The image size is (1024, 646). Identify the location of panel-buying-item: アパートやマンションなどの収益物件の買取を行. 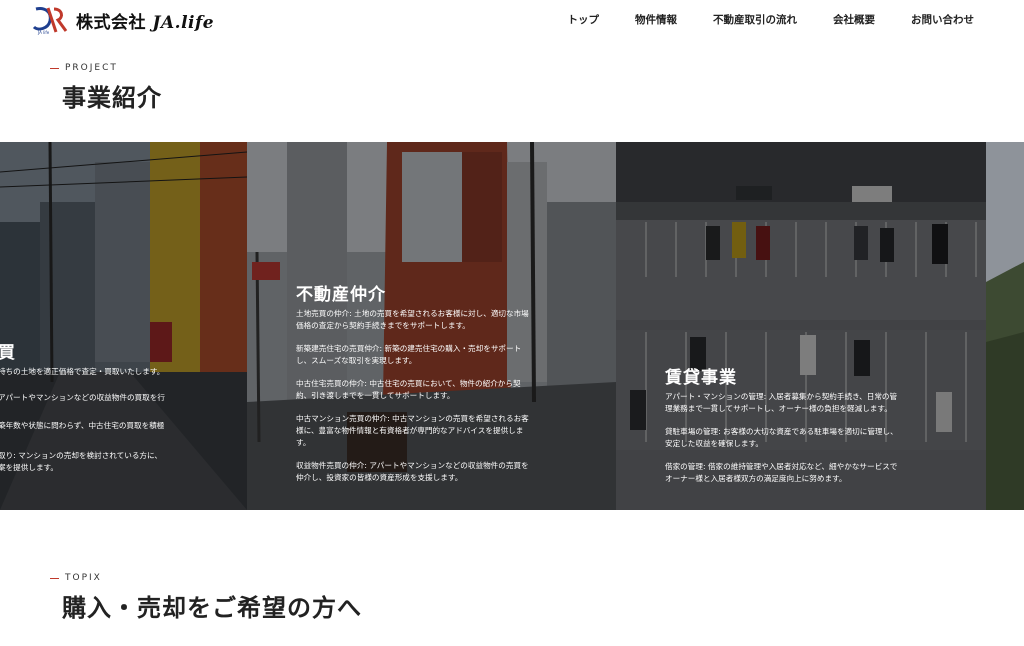
(82, 397).